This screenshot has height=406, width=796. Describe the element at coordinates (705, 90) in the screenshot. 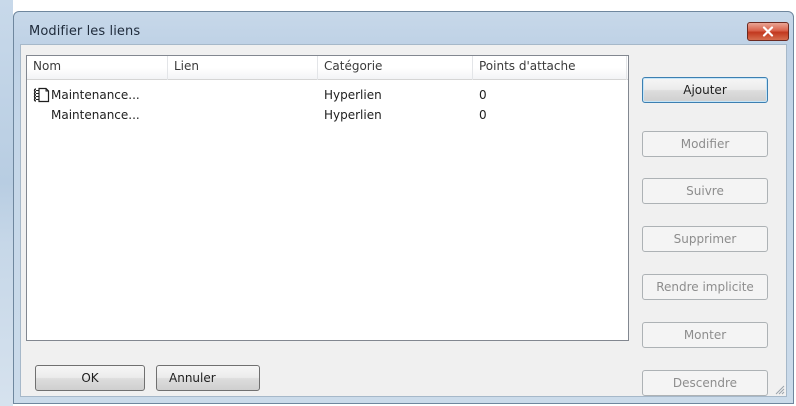

I see `ajouter-button: Ajouter` at that location.